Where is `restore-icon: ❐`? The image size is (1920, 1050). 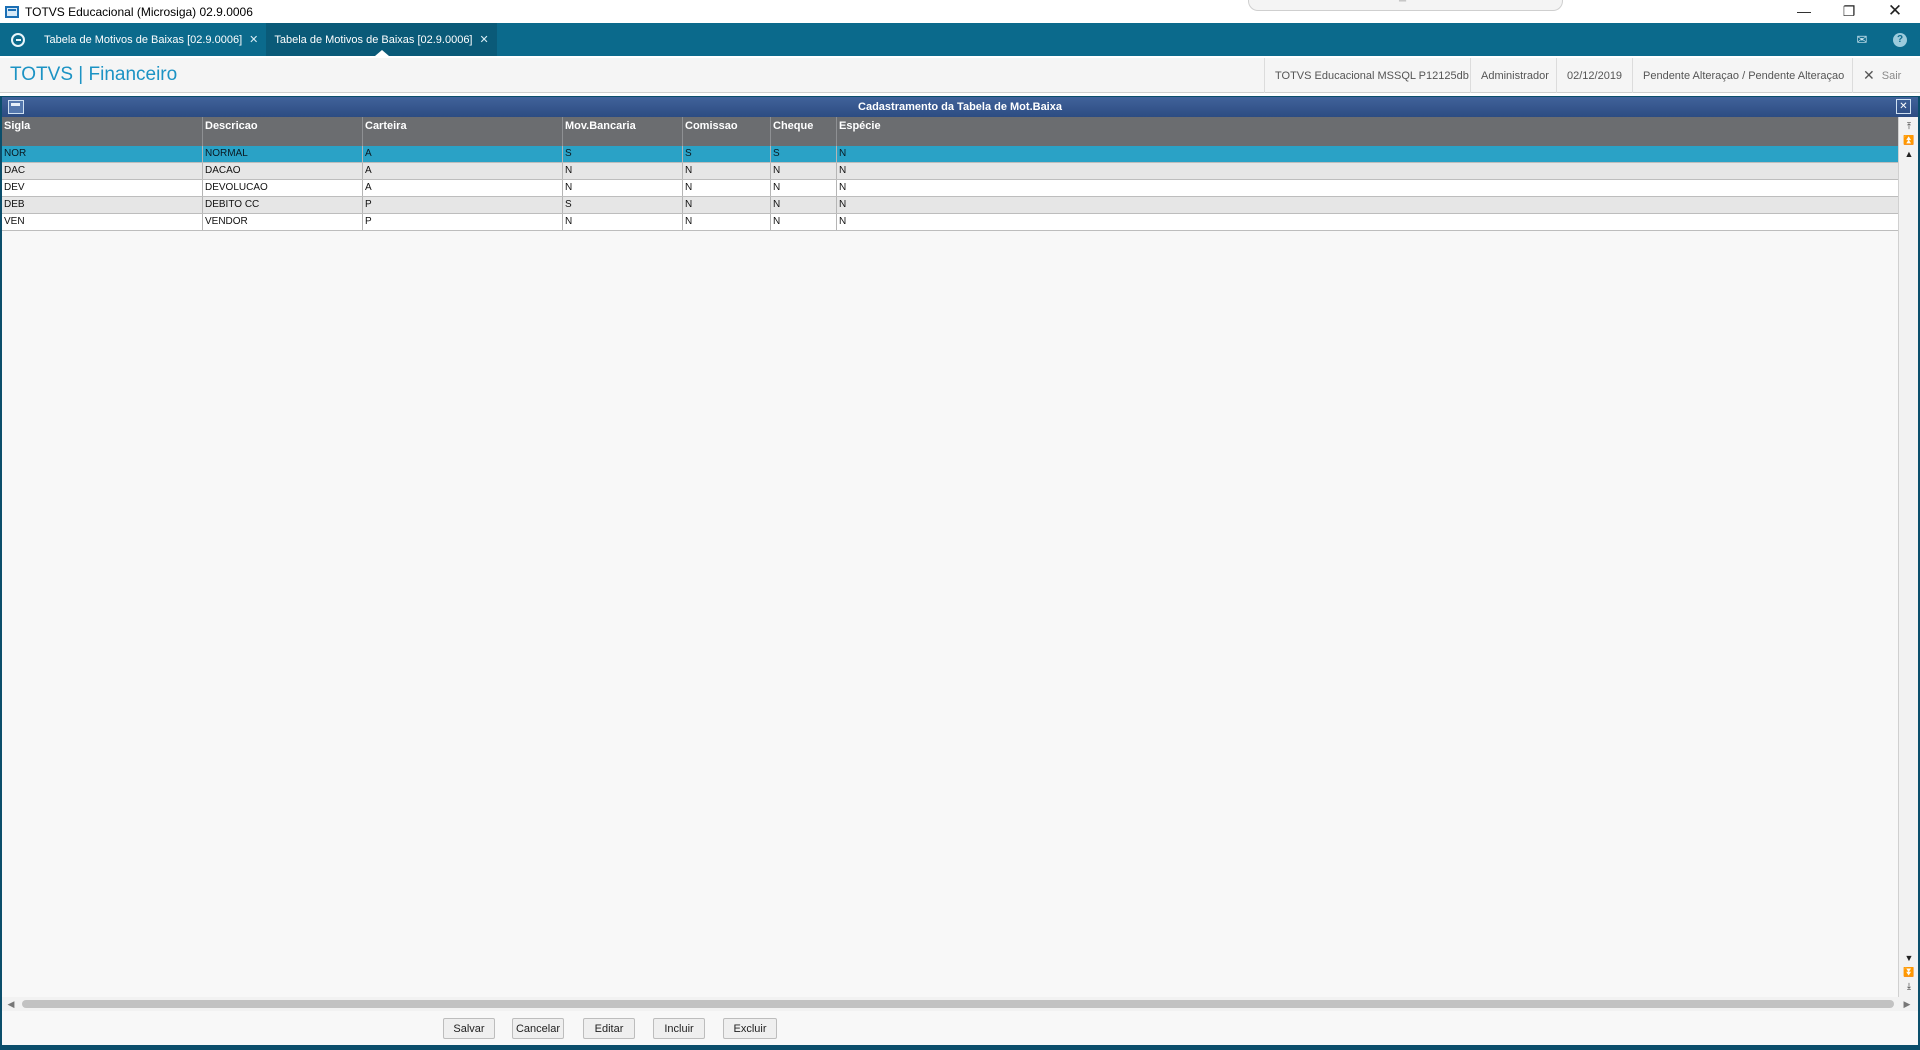 restore-icon: ❐ is located at coordinates (1849, 11).